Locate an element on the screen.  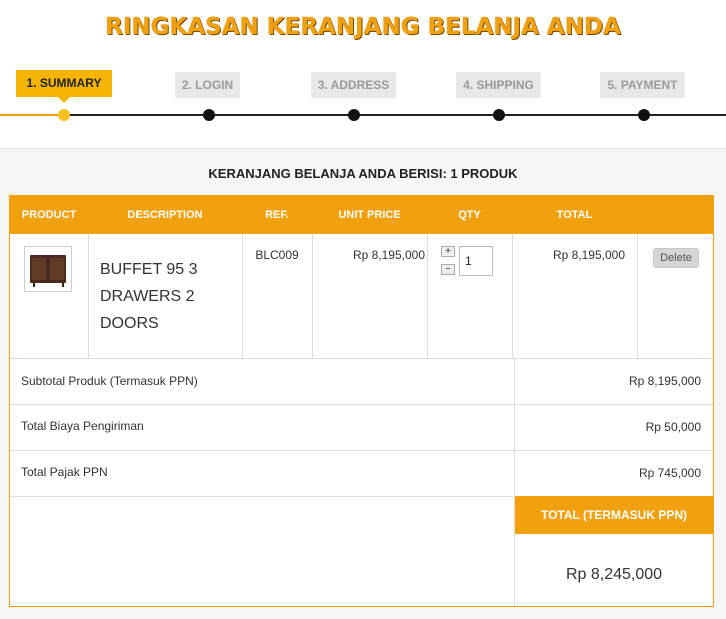
step-summary: 1. SUMMARY is located at coordinates (64, 86).